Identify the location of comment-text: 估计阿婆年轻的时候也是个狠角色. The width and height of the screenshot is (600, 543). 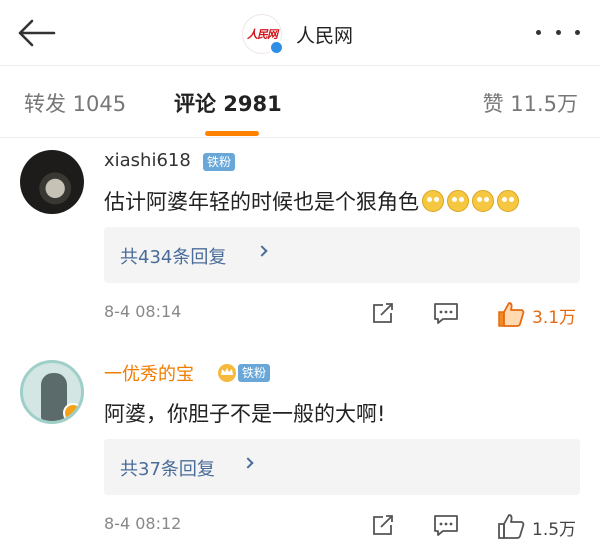
(311, 201).